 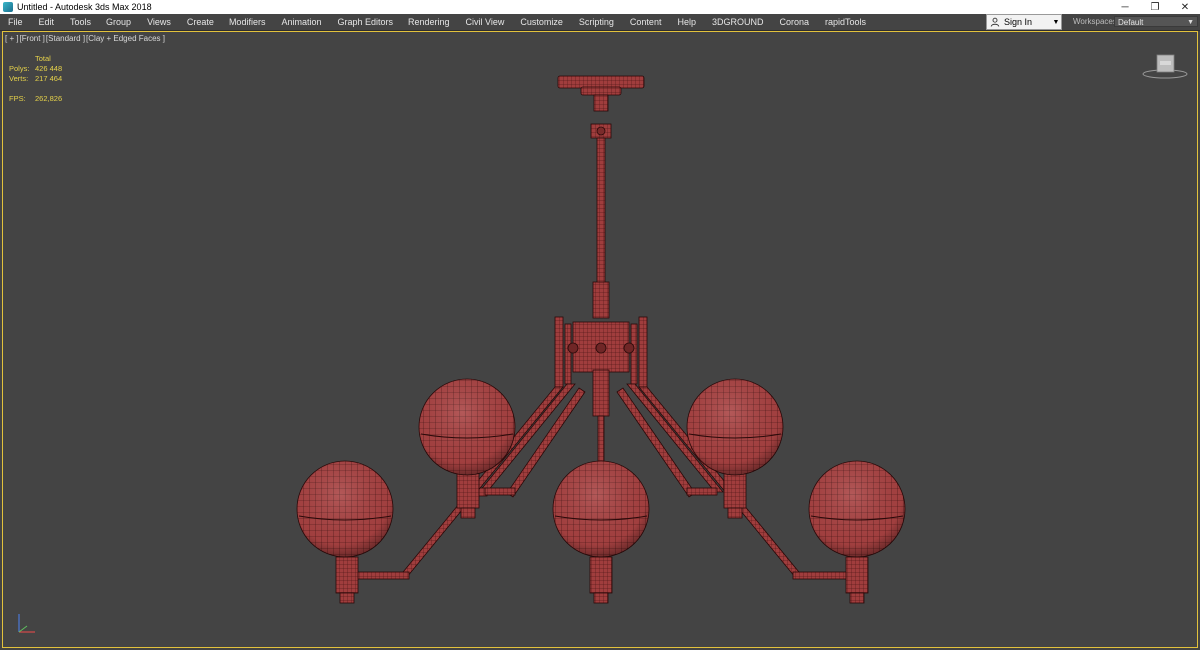 What do you see at coordinates (15, 22) in the screenshot?
I see `menu-file: File` at bounding box center [15, 22].